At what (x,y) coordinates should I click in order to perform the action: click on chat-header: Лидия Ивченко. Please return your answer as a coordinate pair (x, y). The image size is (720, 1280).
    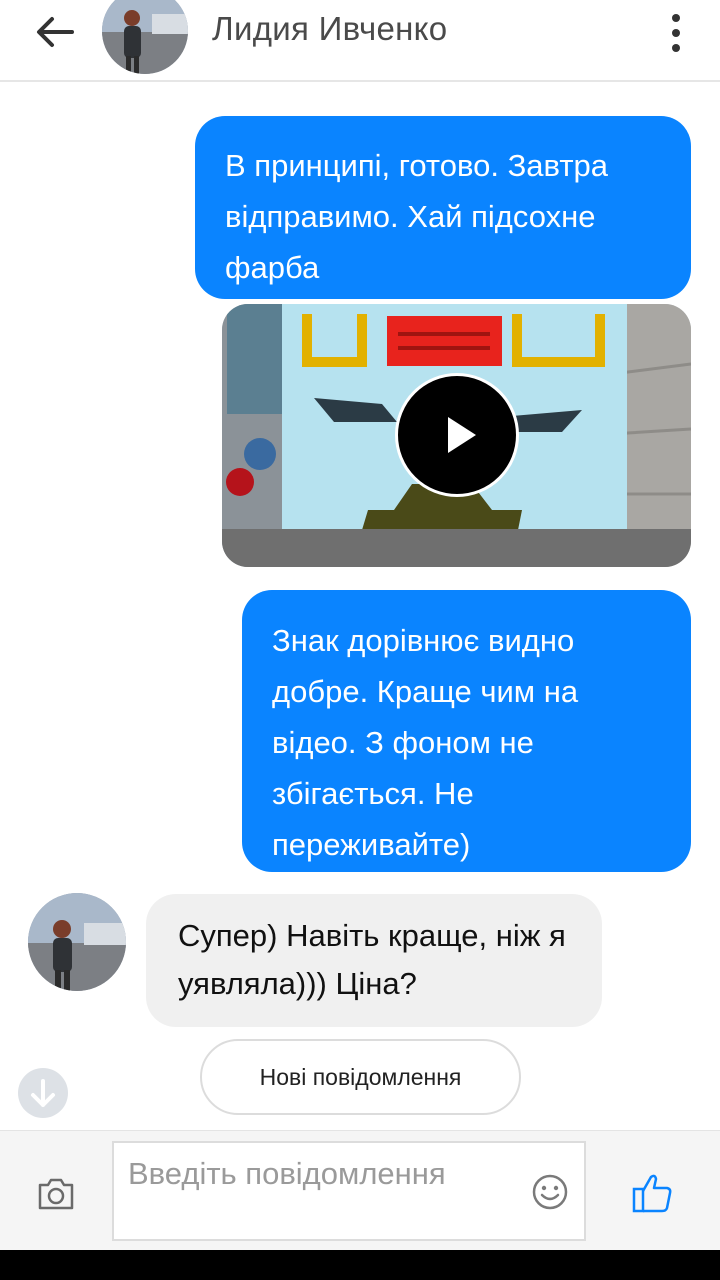
    Looking at the image, I should click on (360, 41).